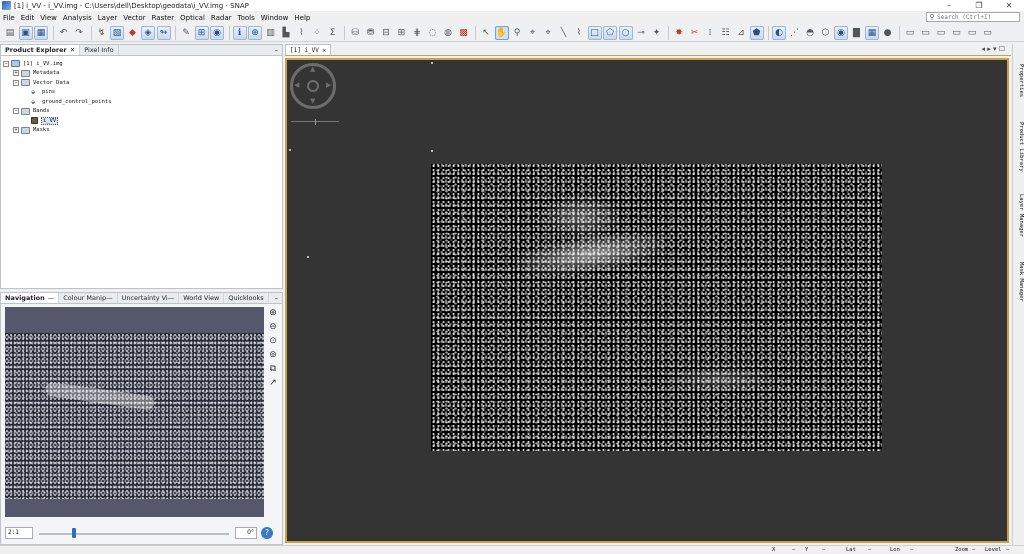 The image size is (1024, 554). Describe the element at coordinates (273, 327) in the screenshot. I see `zoom-out-icon: ⊖` at that location.